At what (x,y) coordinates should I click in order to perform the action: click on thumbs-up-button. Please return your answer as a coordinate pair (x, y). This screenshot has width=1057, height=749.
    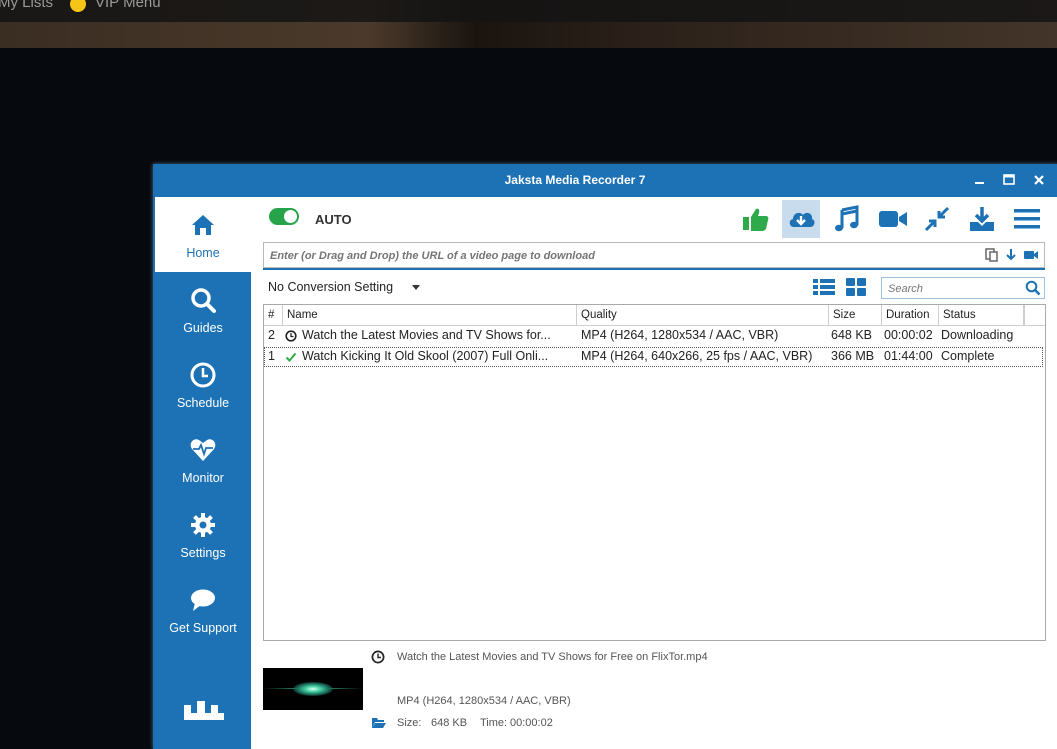
    Looking at the image, I should click on (755, 219).